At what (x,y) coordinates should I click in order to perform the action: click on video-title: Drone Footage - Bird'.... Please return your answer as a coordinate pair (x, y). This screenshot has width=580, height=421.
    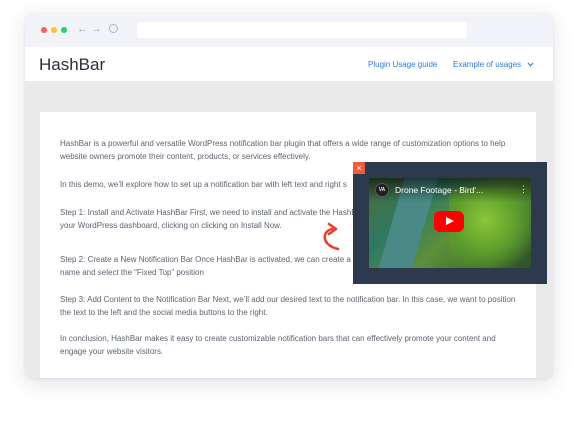
    Looking at the image, I should click on (450, 190).